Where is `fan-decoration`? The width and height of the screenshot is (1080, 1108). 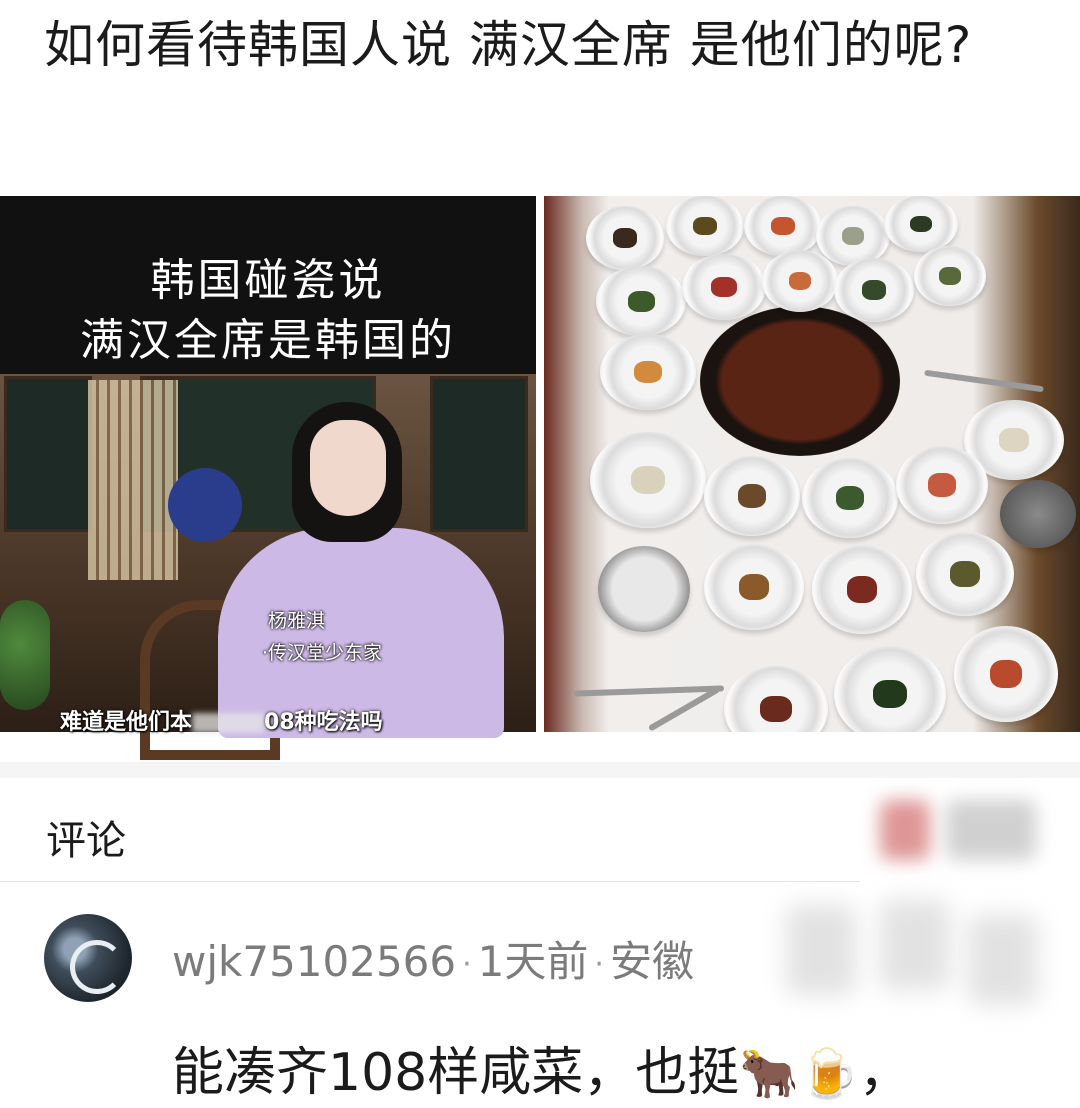 fan-decoration is located at coordinates (205, 505).